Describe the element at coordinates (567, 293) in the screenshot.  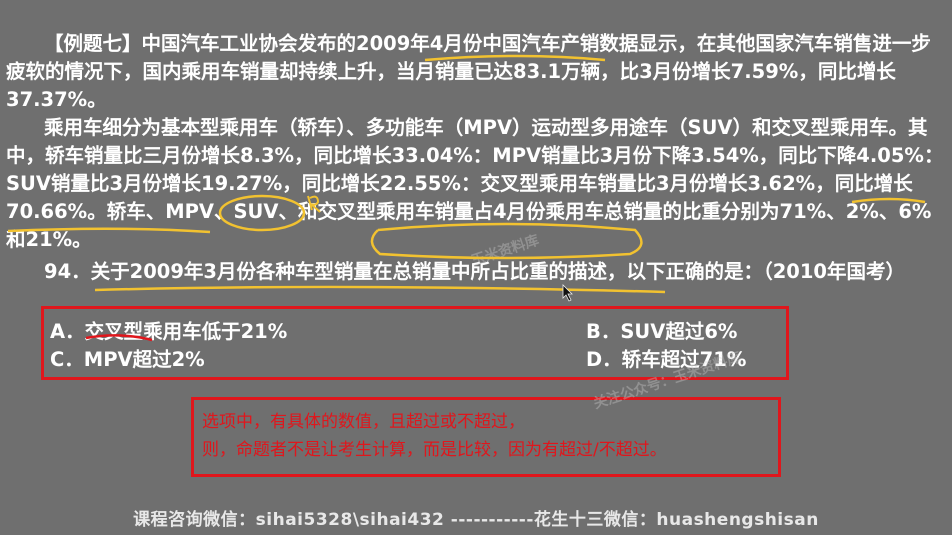
I see `cursor-icon` at that location.